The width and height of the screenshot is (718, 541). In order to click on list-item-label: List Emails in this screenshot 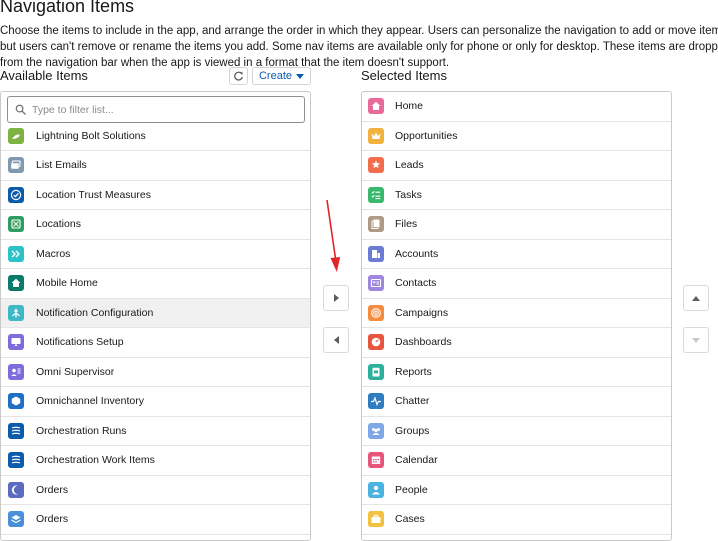, I will do `click(61, 165)`.